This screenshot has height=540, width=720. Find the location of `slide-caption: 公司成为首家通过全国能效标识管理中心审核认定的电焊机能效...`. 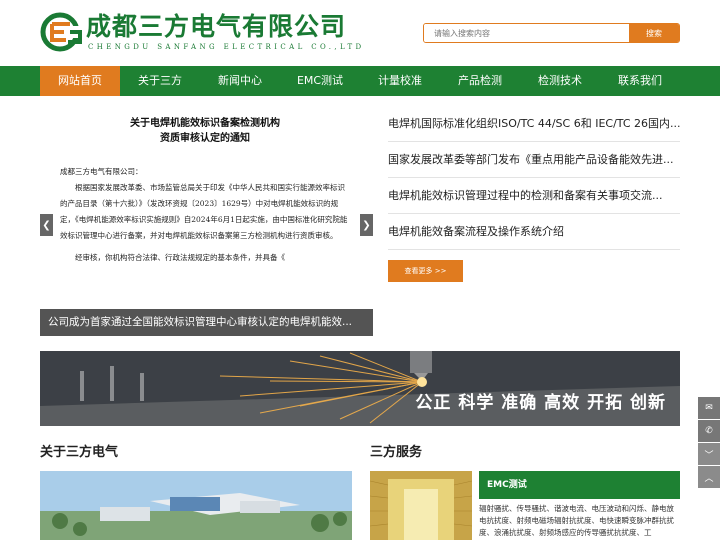

slide-caption: 公司成为首家通过全国能效标识管理中心审核认定的电焊机能效... is located at coordinates (206, 322).